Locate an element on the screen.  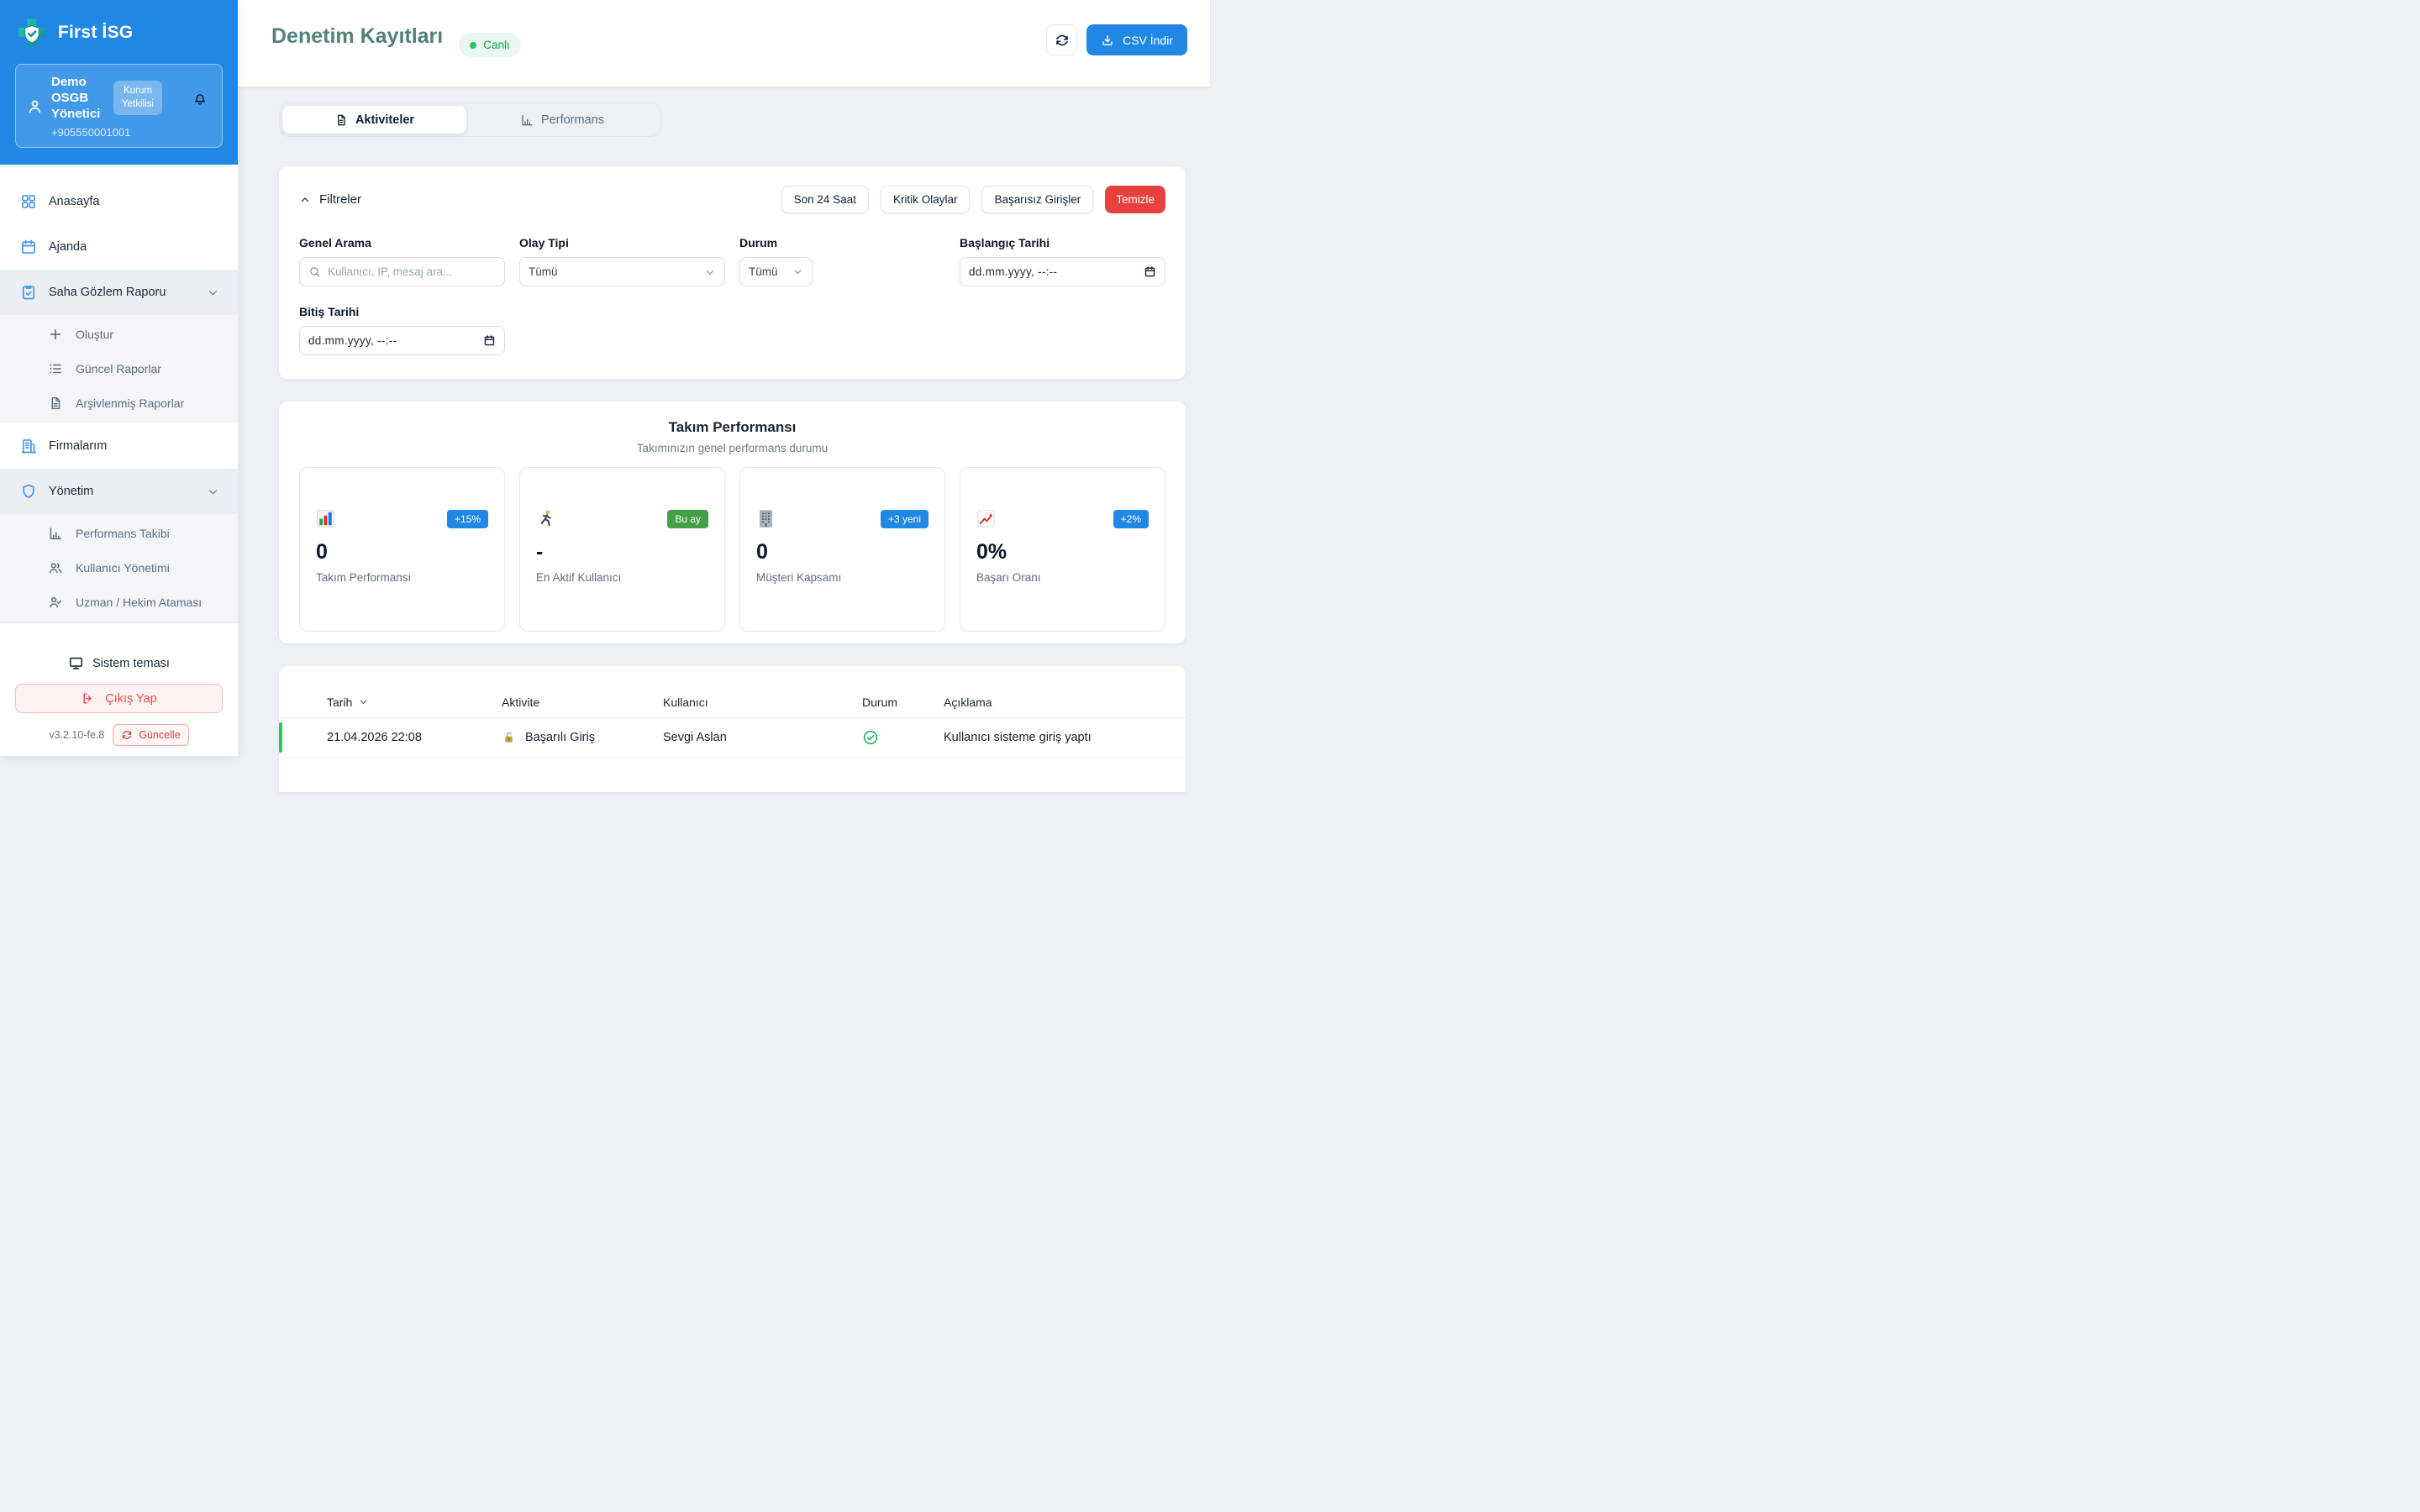
user-check-icon is located at coordinates (55, 602).